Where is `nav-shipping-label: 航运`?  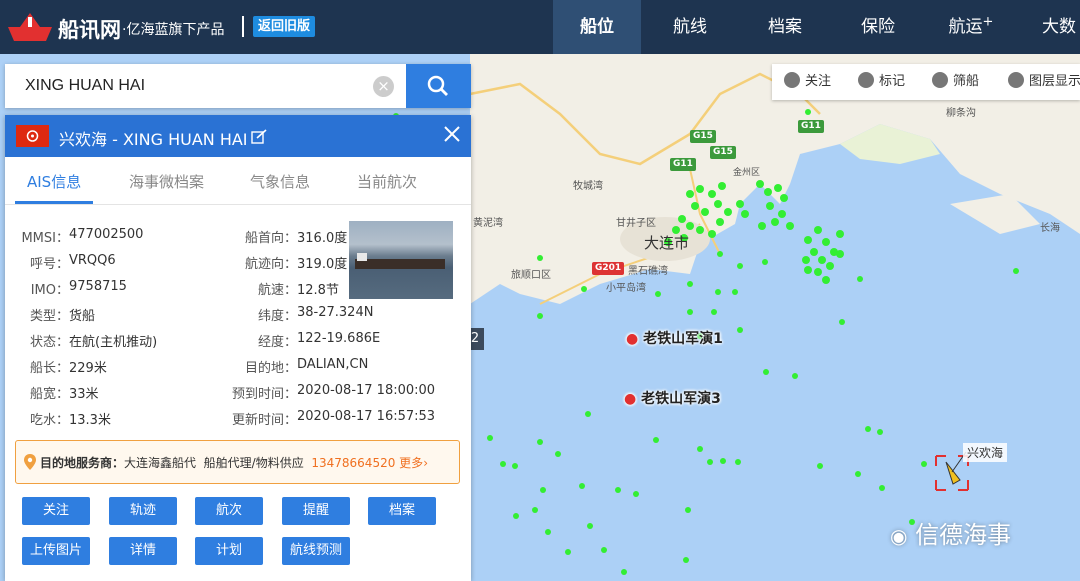
nav-shipping-label: 航运 is located at coordinates (965, 27).